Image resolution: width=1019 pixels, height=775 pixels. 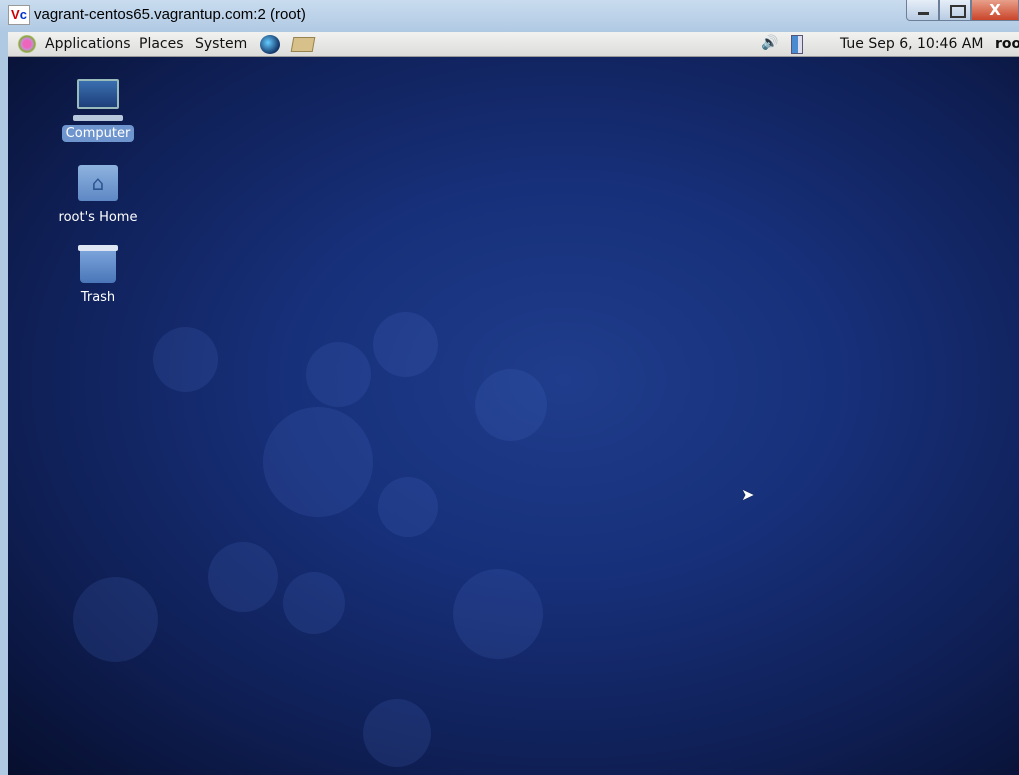 What do you see at coordinates (303, 44) in the screenshot?
I see `email-launcher-icon` at bounding box center [303, 44].